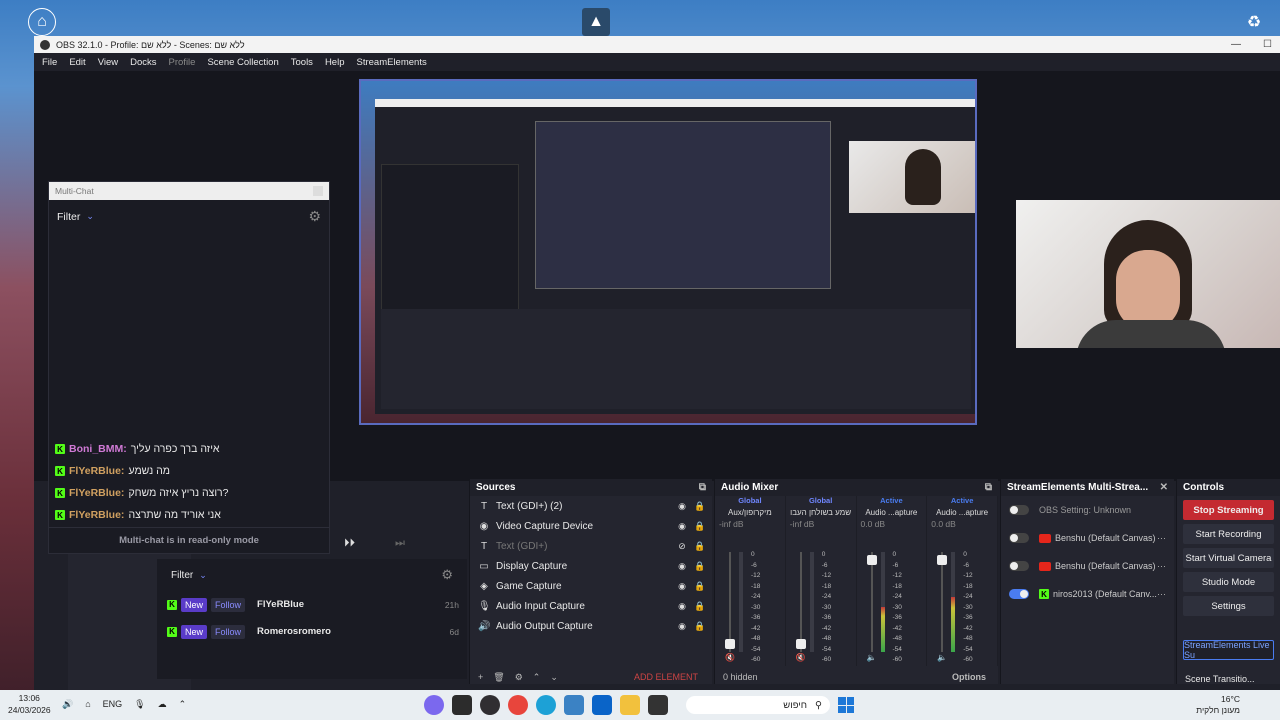 This screenshot has height=720, width=1280. Describe the element at coordinates (304, 62) in the screenshot. I see `menu-tools: Tools` at that location.